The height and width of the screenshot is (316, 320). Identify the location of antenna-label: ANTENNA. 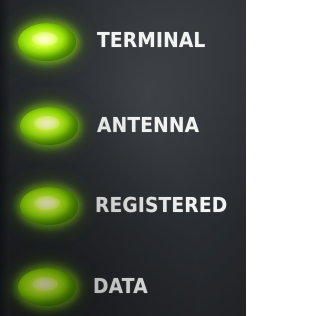
(148, 125).